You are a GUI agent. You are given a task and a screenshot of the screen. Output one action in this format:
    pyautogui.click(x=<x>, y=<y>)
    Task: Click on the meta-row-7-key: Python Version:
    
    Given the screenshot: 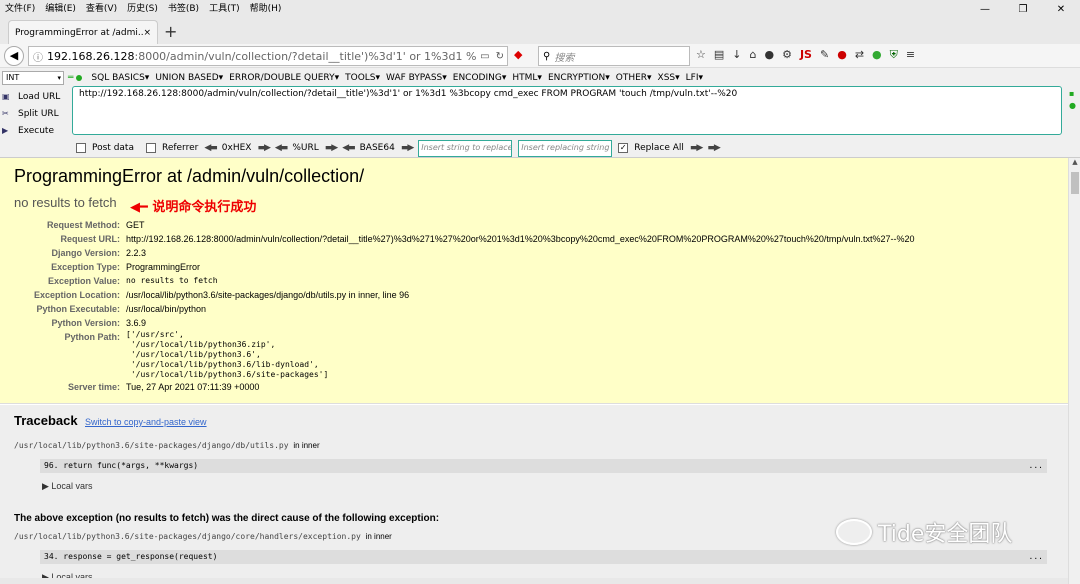 What is the action you would take?
    pyautogui.click(x=85, y=323)
    